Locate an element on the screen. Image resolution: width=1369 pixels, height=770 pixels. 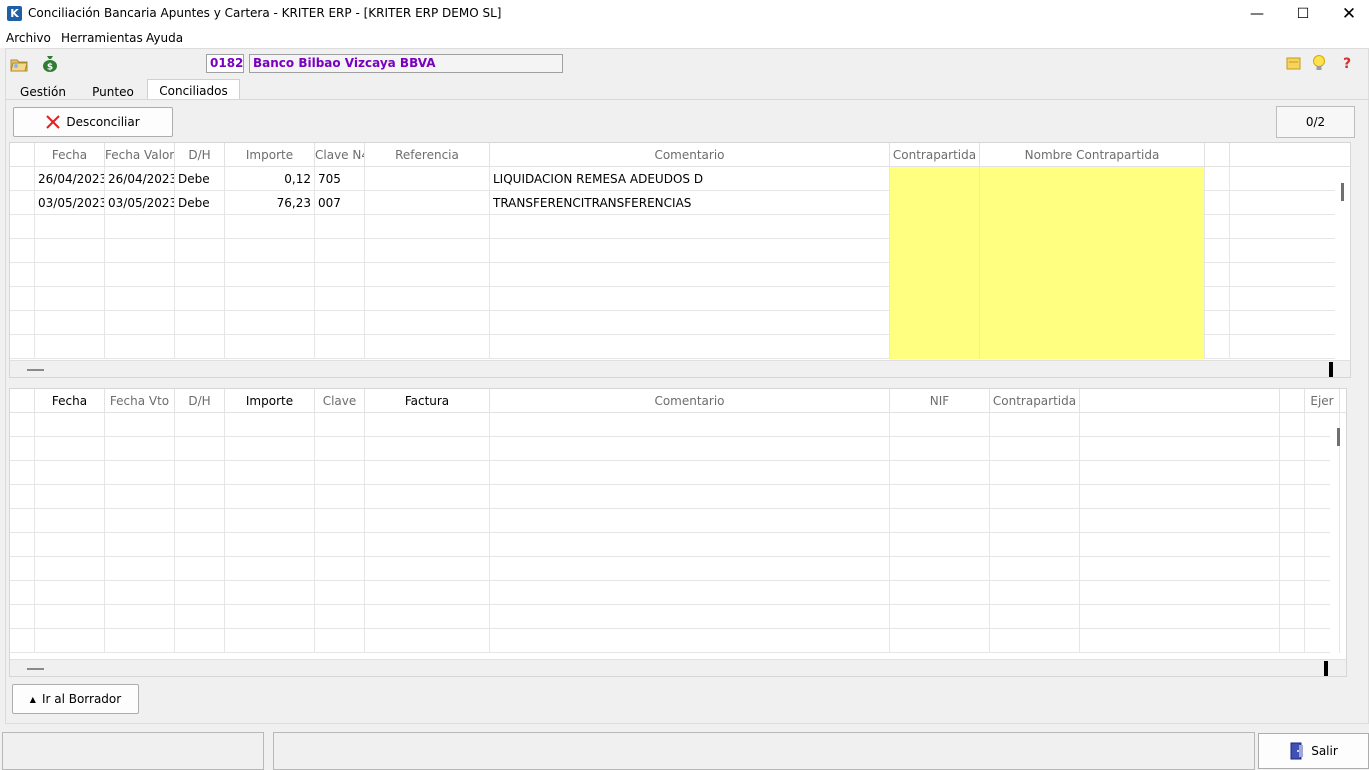
exit-button: Salir is located at coordinates (1313, 751).